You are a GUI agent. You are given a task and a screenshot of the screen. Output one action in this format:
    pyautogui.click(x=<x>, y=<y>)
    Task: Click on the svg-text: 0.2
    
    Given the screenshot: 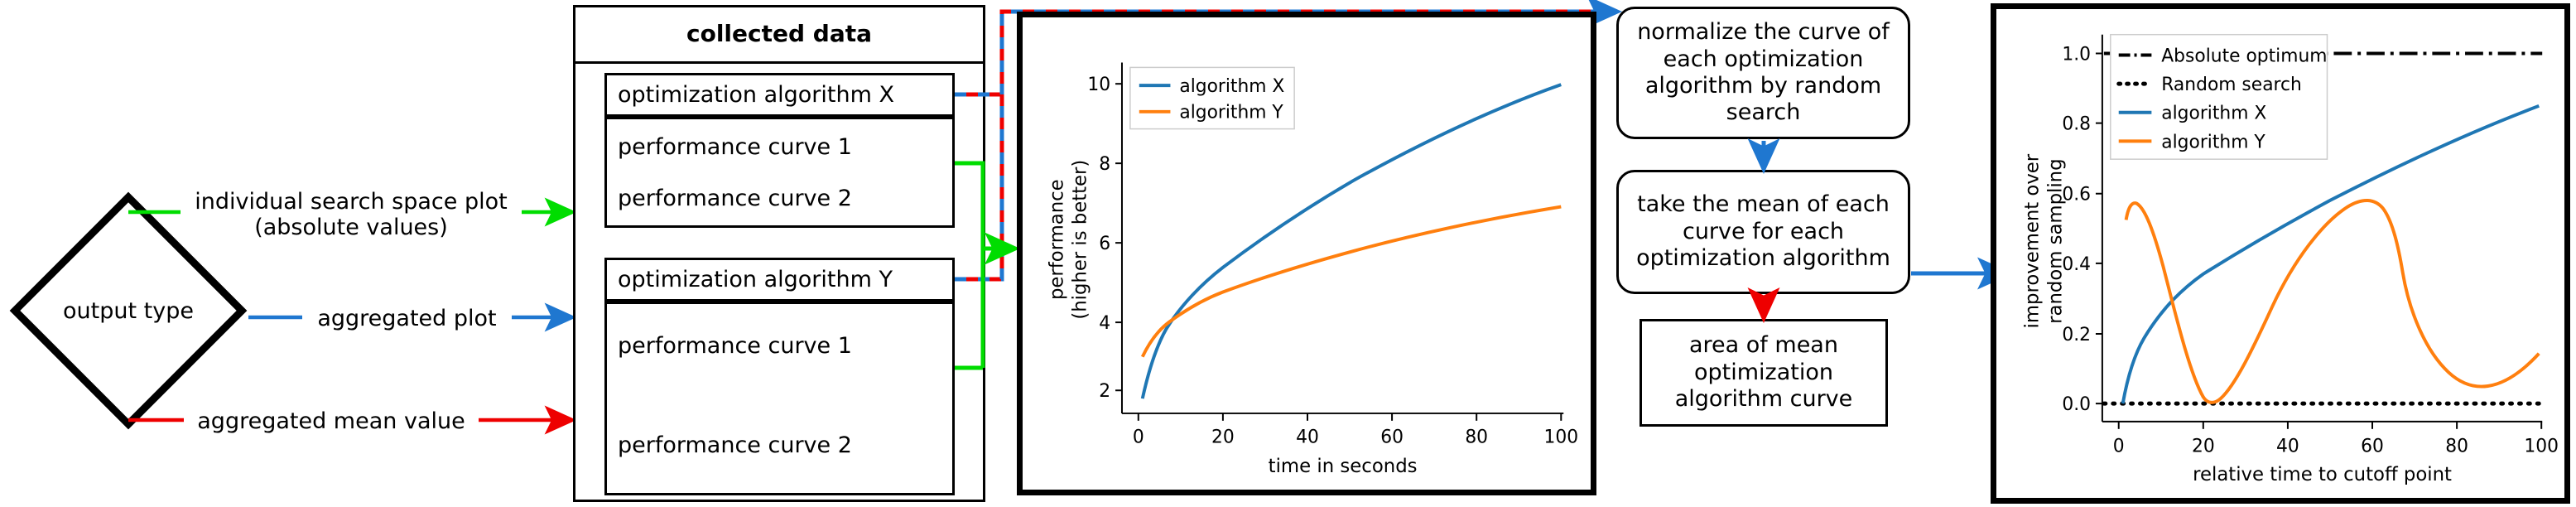 What is the action you would take?
    pyautogui.click(x=2076, y=335)
    